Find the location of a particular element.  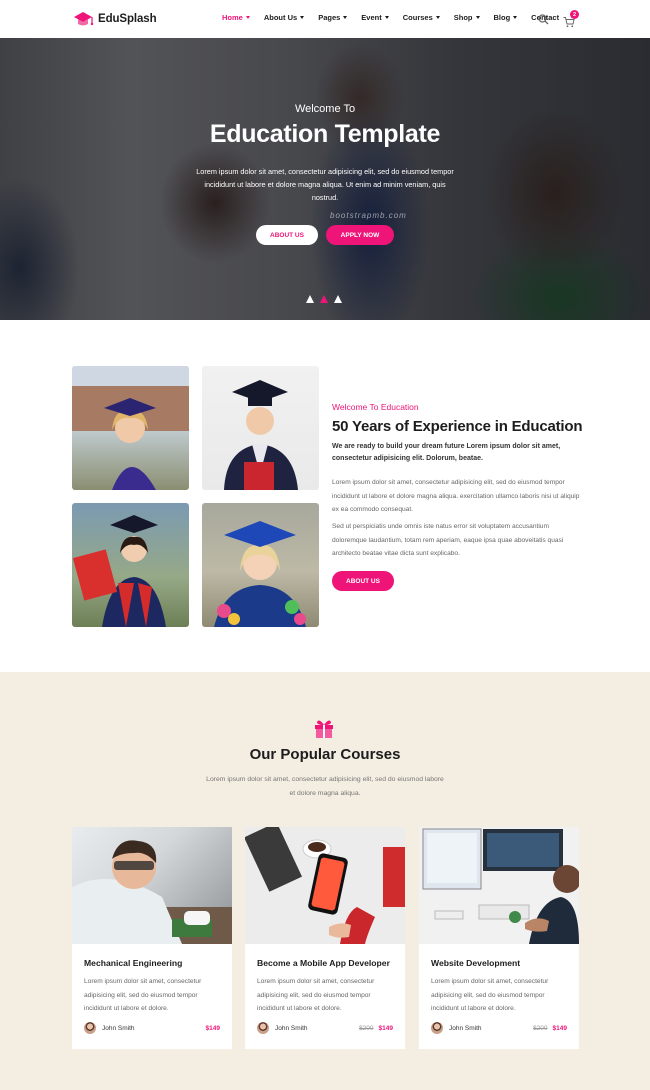

nav-shop: Shop is located at coordinates (467, 17).